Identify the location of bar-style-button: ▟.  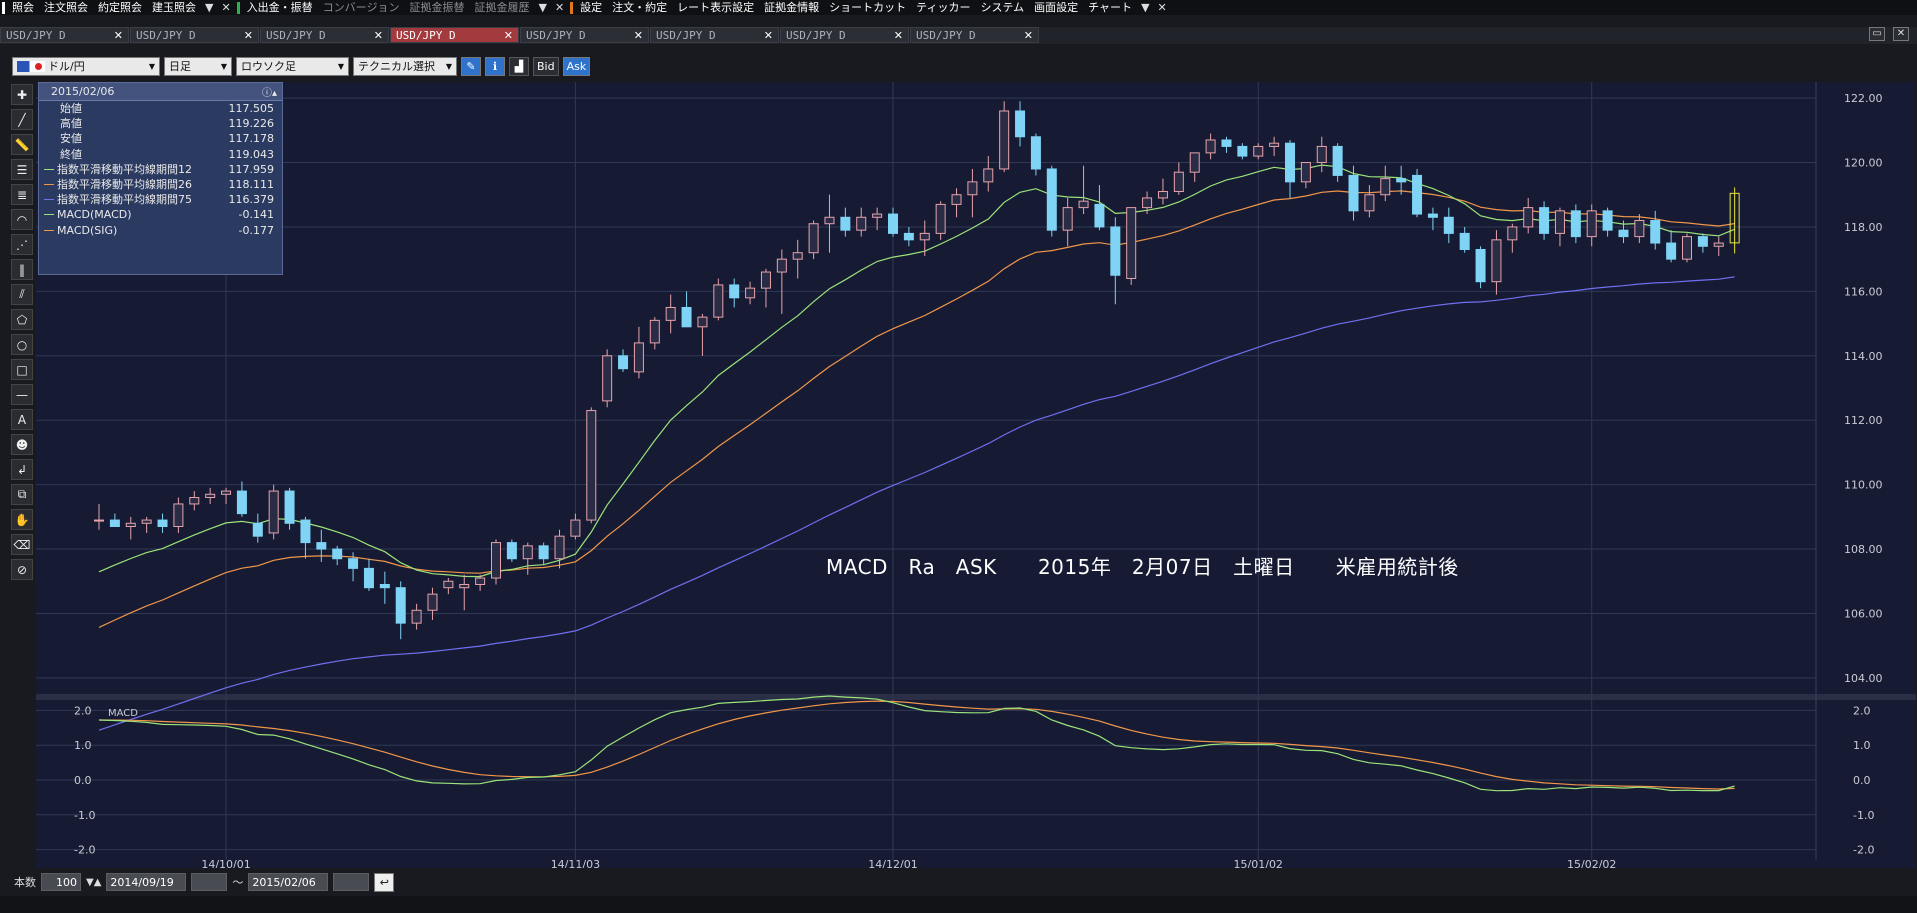
(519, 66).